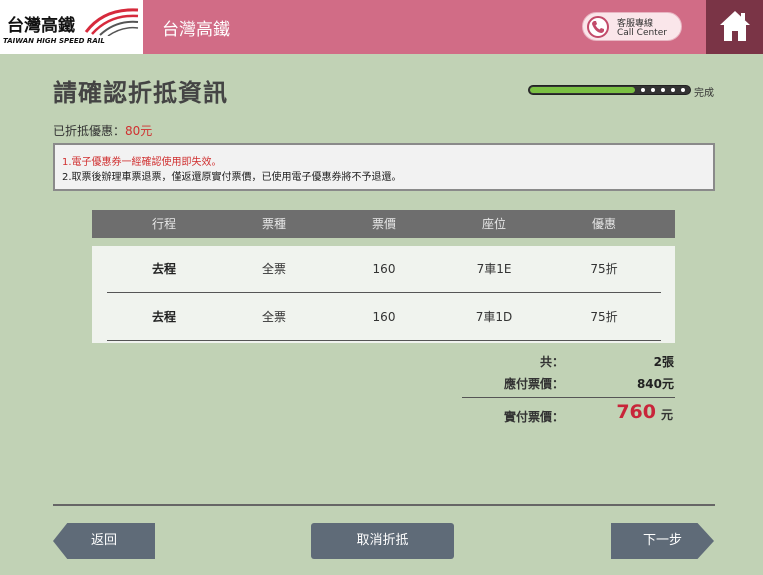 The width and height of the screenshot is (763, 575). What do you see at coordinates (603, 224) in the screenshot?
I see `table-header-discount: 優惠` at bounding box center [603, 224].